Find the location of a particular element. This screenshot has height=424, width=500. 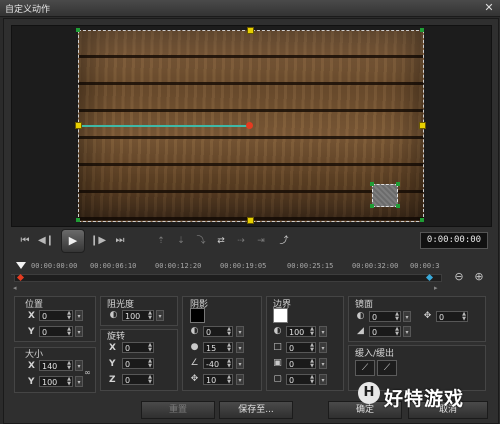

shadow-distance-dropdown: ▾ is located at coordinates (240, 379).